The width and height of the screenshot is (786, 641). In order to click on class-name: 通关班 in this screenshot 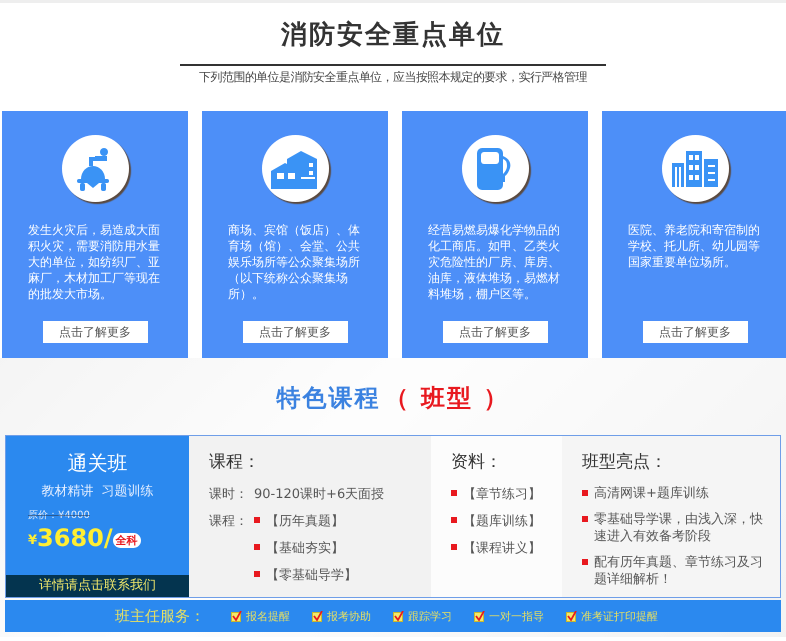, I will do `click(98, 463)`.